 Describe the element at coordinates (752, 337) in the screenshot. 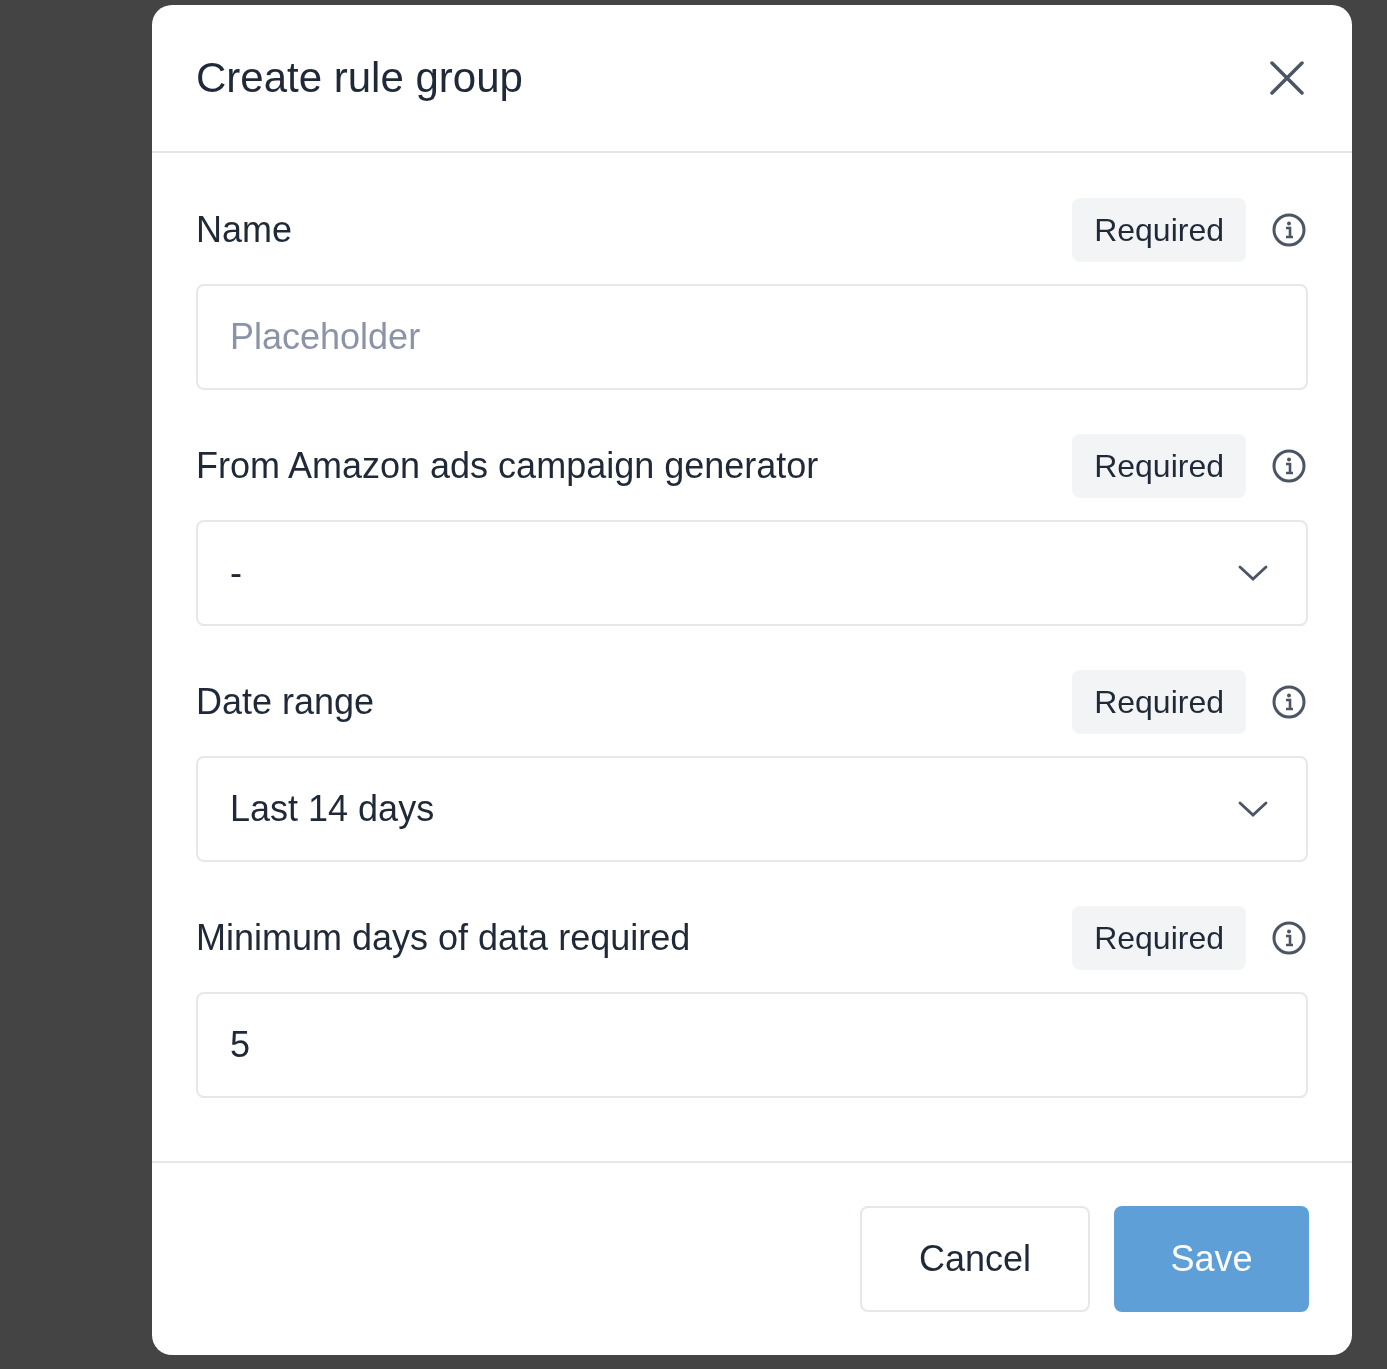

I see `text-field: Placeholder` at that location.